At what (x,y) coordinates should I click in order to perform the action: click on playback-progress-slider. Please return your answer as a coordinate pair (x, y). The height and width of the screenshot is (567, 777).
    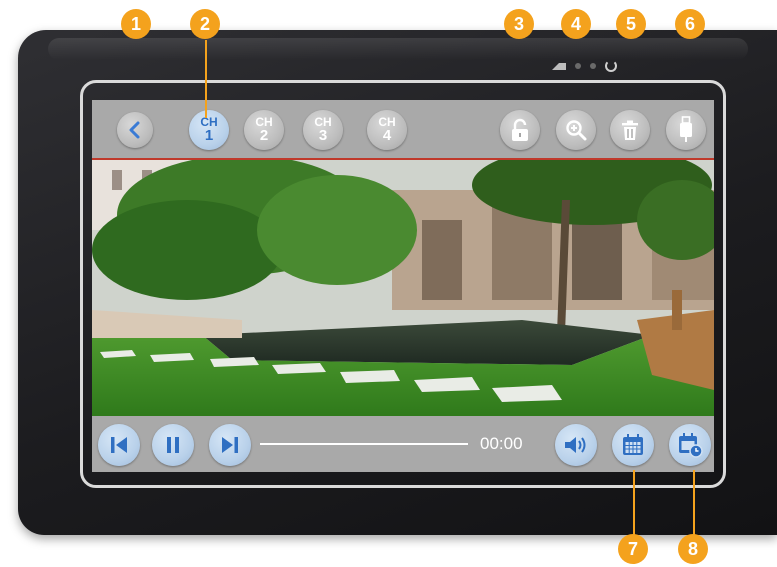
    Looking at the image, I should click on (364, 444).